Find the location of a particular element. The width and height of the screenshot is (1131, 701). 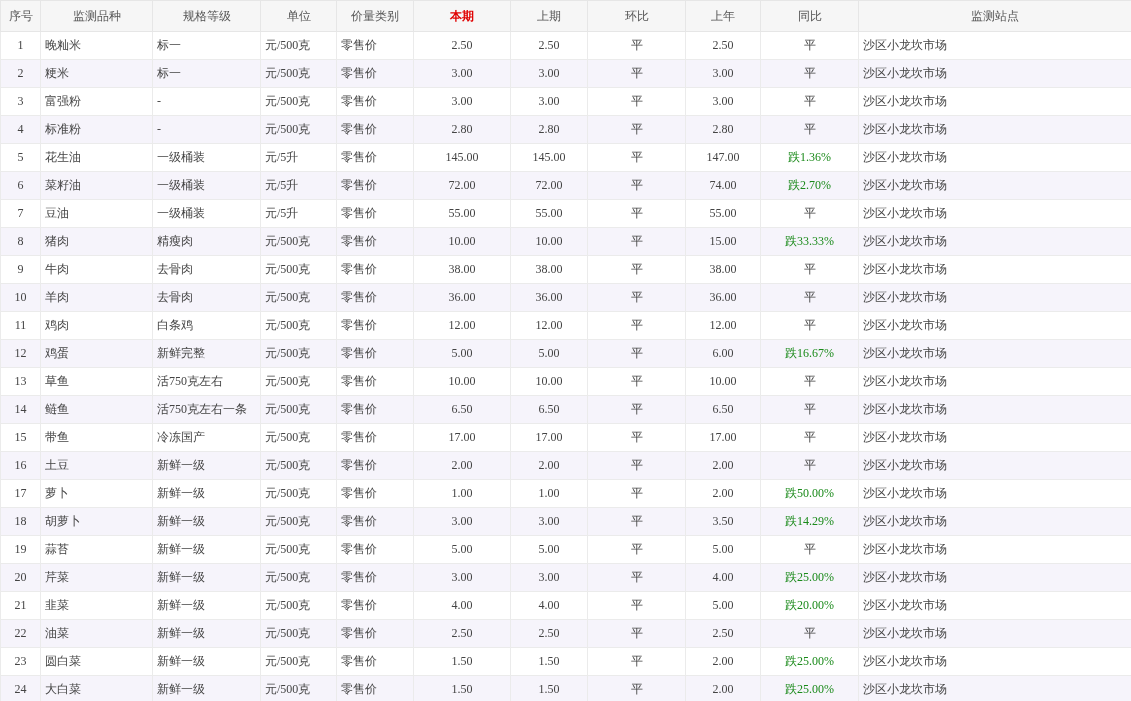

row-number: 3 is located at coordinates (20, 101).